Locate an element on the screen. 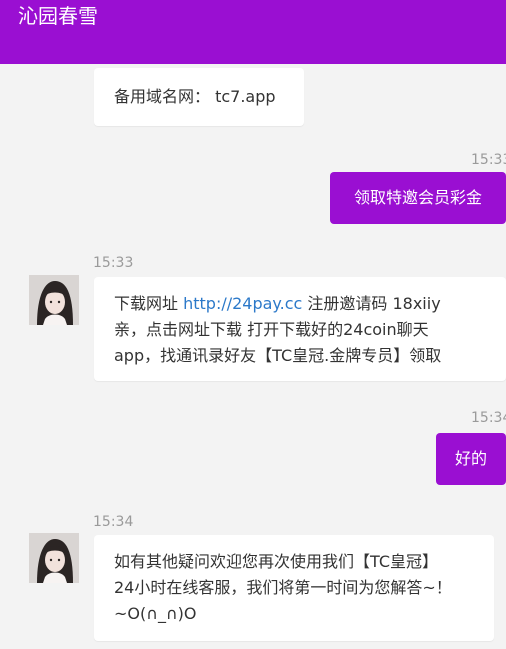  outgoing-message: 领取特邀会员彩金 is located at coordinates (418, 198).